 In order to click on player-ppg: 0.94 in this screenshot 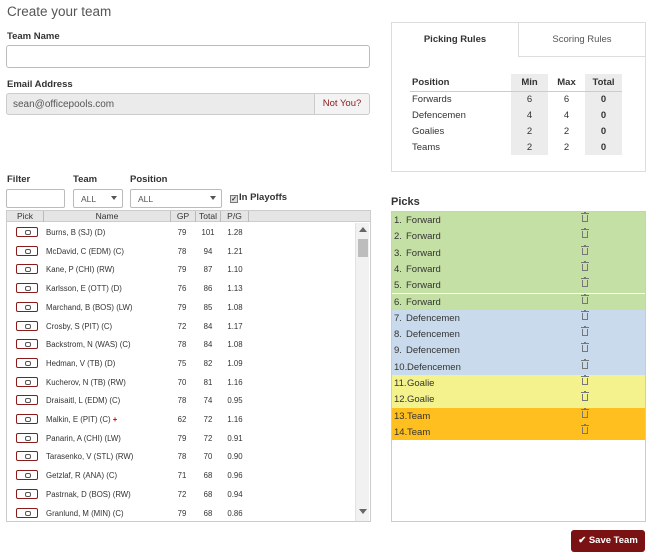, I will do `click(235, 494)`.